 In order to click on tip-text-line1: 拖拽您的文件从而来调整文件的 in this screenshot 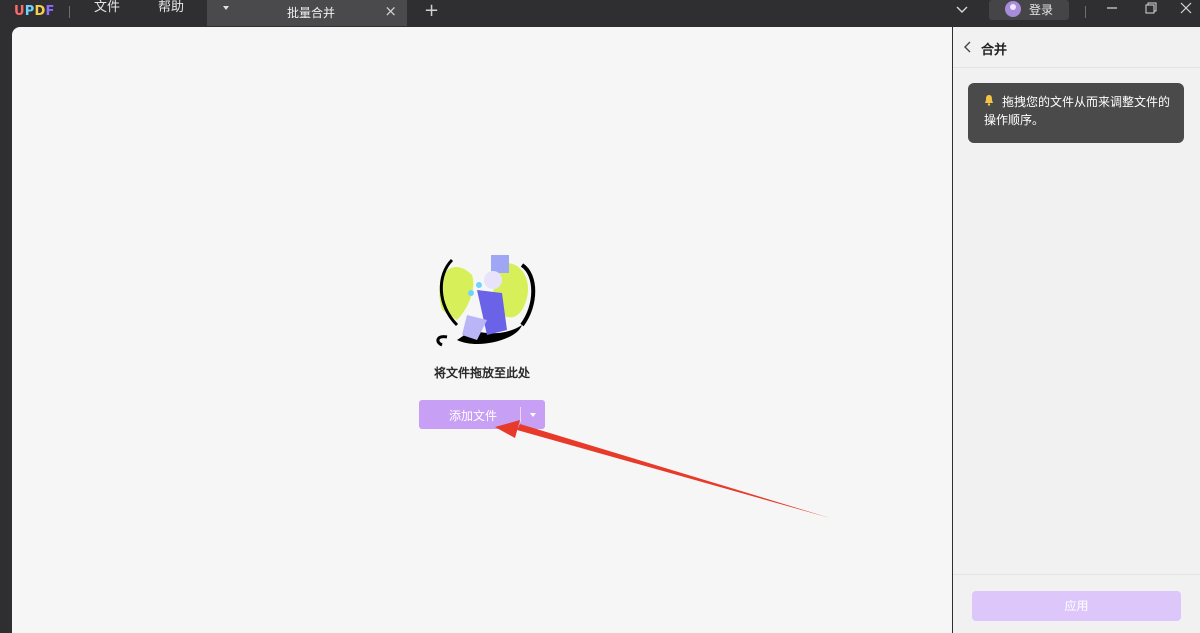, I will do `click(1086, 102)`.